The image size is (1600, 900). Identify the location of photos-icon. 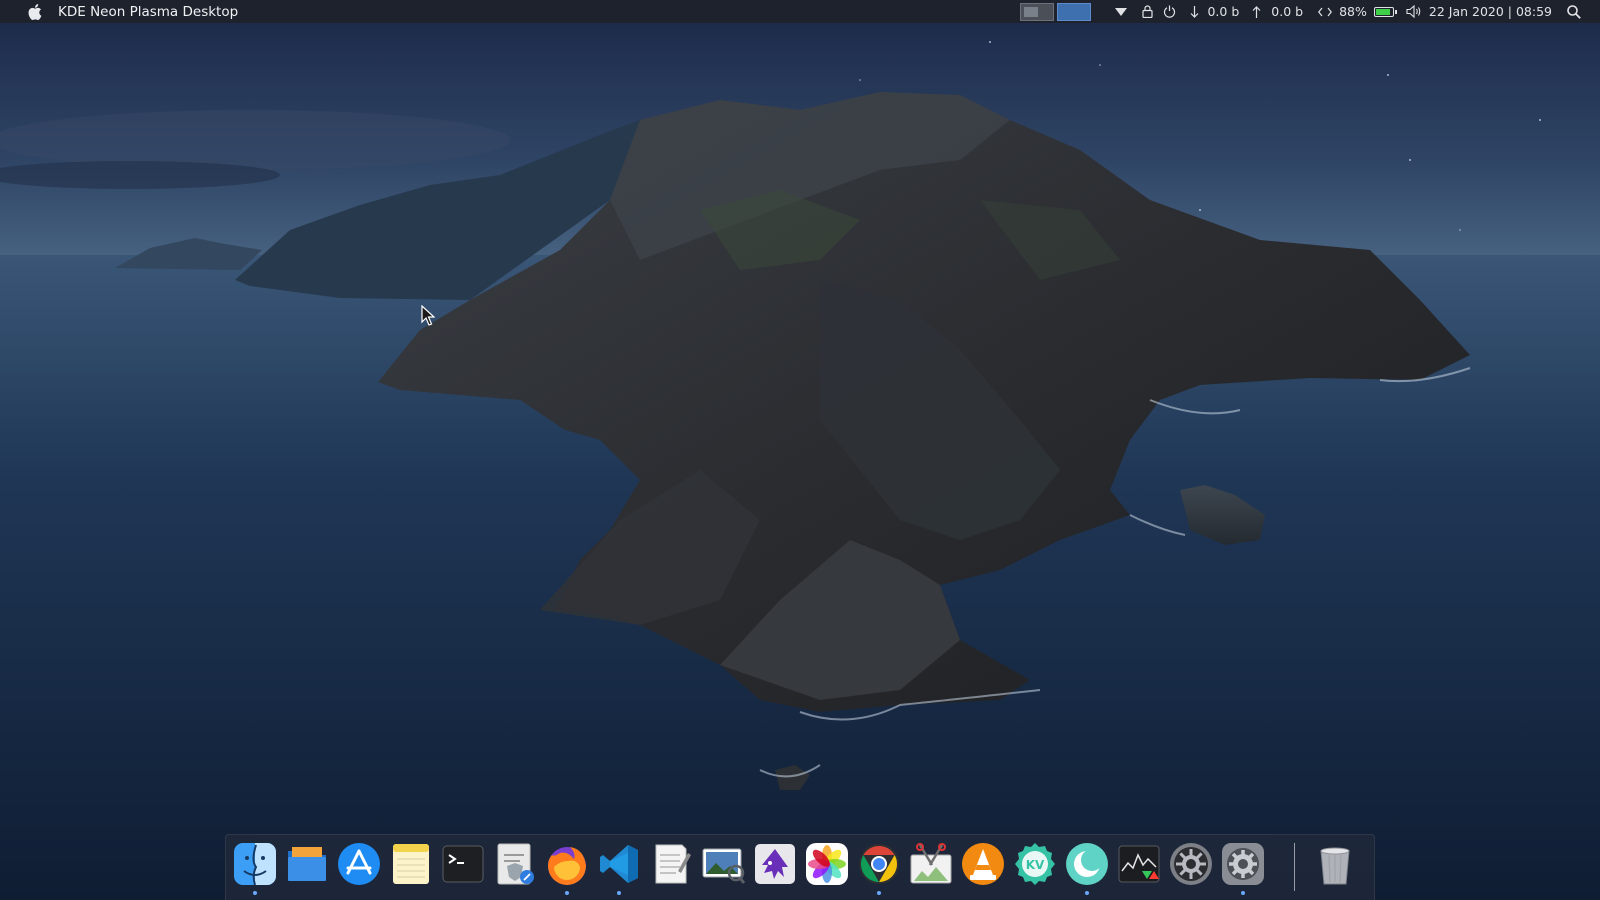
(827, 864).